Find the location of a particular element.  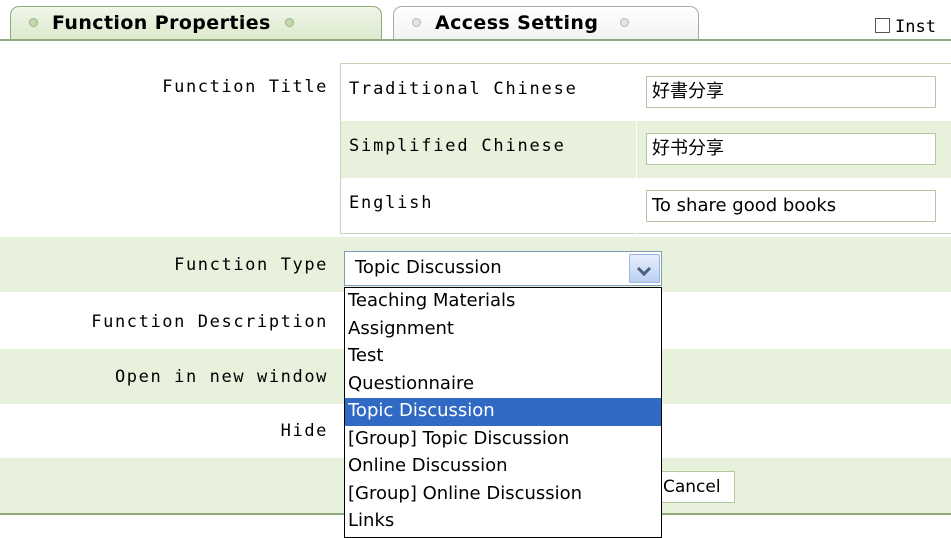

language-row: Simplified Chinese 好书分享 is located at coordinates (646, 149).